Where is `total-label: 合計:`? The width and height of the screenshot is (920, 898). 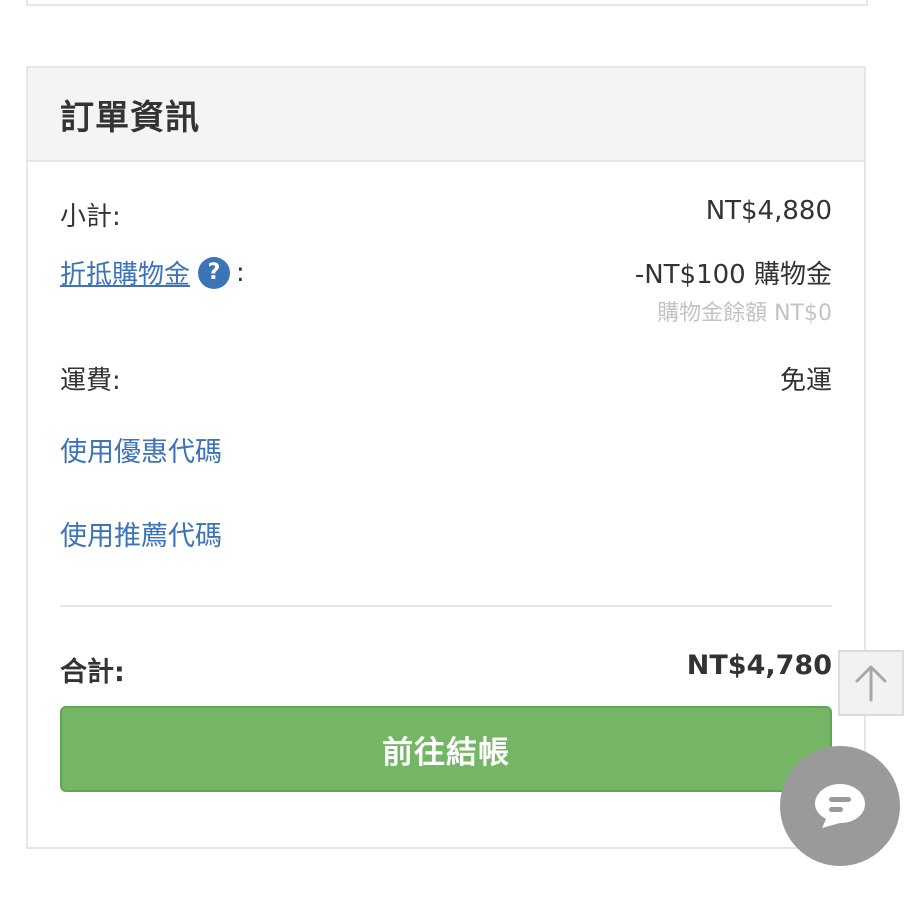 total-label: 合計: is located at coordinates (92, 672).